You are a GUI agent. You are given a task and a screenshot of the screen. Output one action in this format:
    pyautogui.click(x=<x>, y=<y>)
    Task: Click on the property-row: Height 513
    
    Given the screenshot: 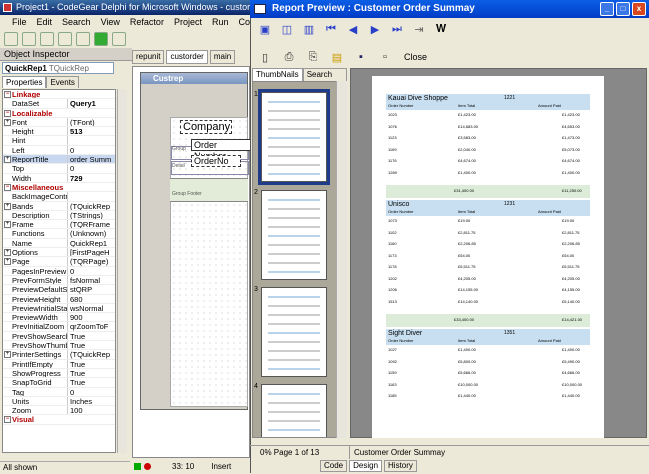 What is the action you would take?
    pyautogui.click(x=59, y=132)
    